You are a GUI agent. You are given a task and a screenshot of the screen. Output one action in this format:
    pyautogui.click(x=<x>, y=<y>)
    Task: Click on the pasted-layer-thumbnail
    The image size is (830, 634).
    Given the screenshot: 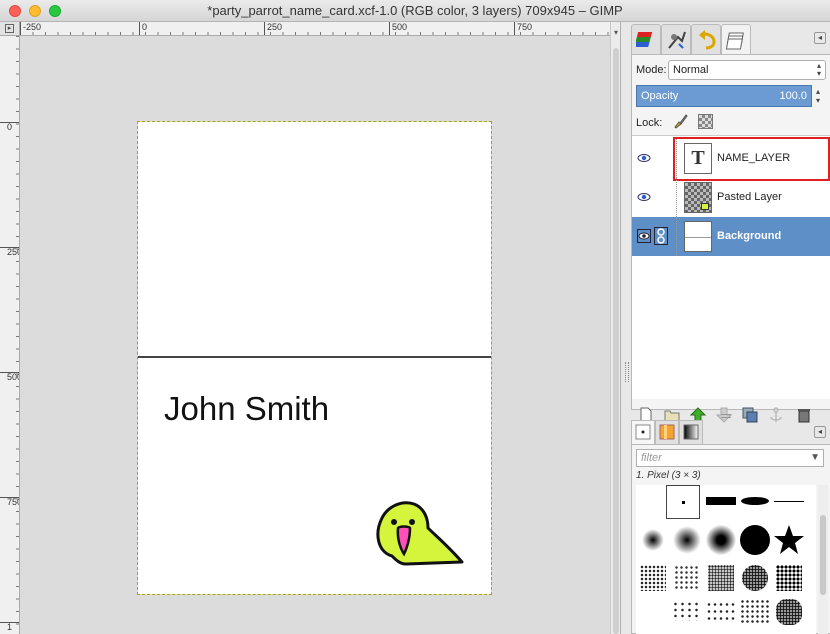 What is the action you would take?
    pyautogui.click(x=698, y=197)
    